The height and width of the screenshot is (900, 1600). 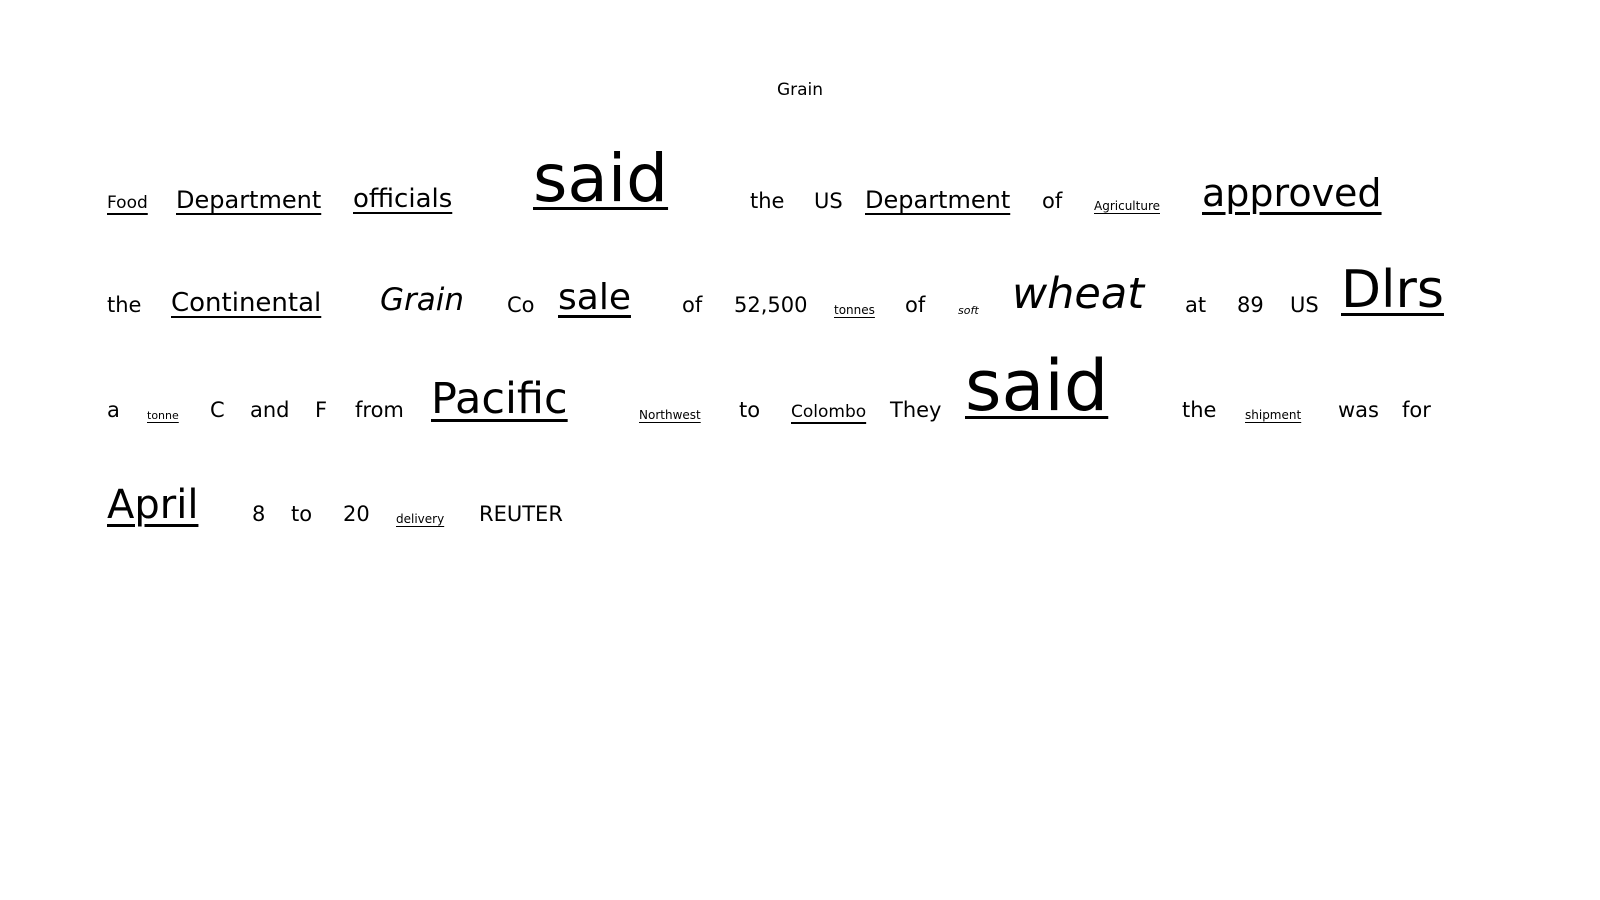 What do you see at coordinates (113, 410) in the screenshot?
I see `cloud-word: a` at bounding box center [113, 410].